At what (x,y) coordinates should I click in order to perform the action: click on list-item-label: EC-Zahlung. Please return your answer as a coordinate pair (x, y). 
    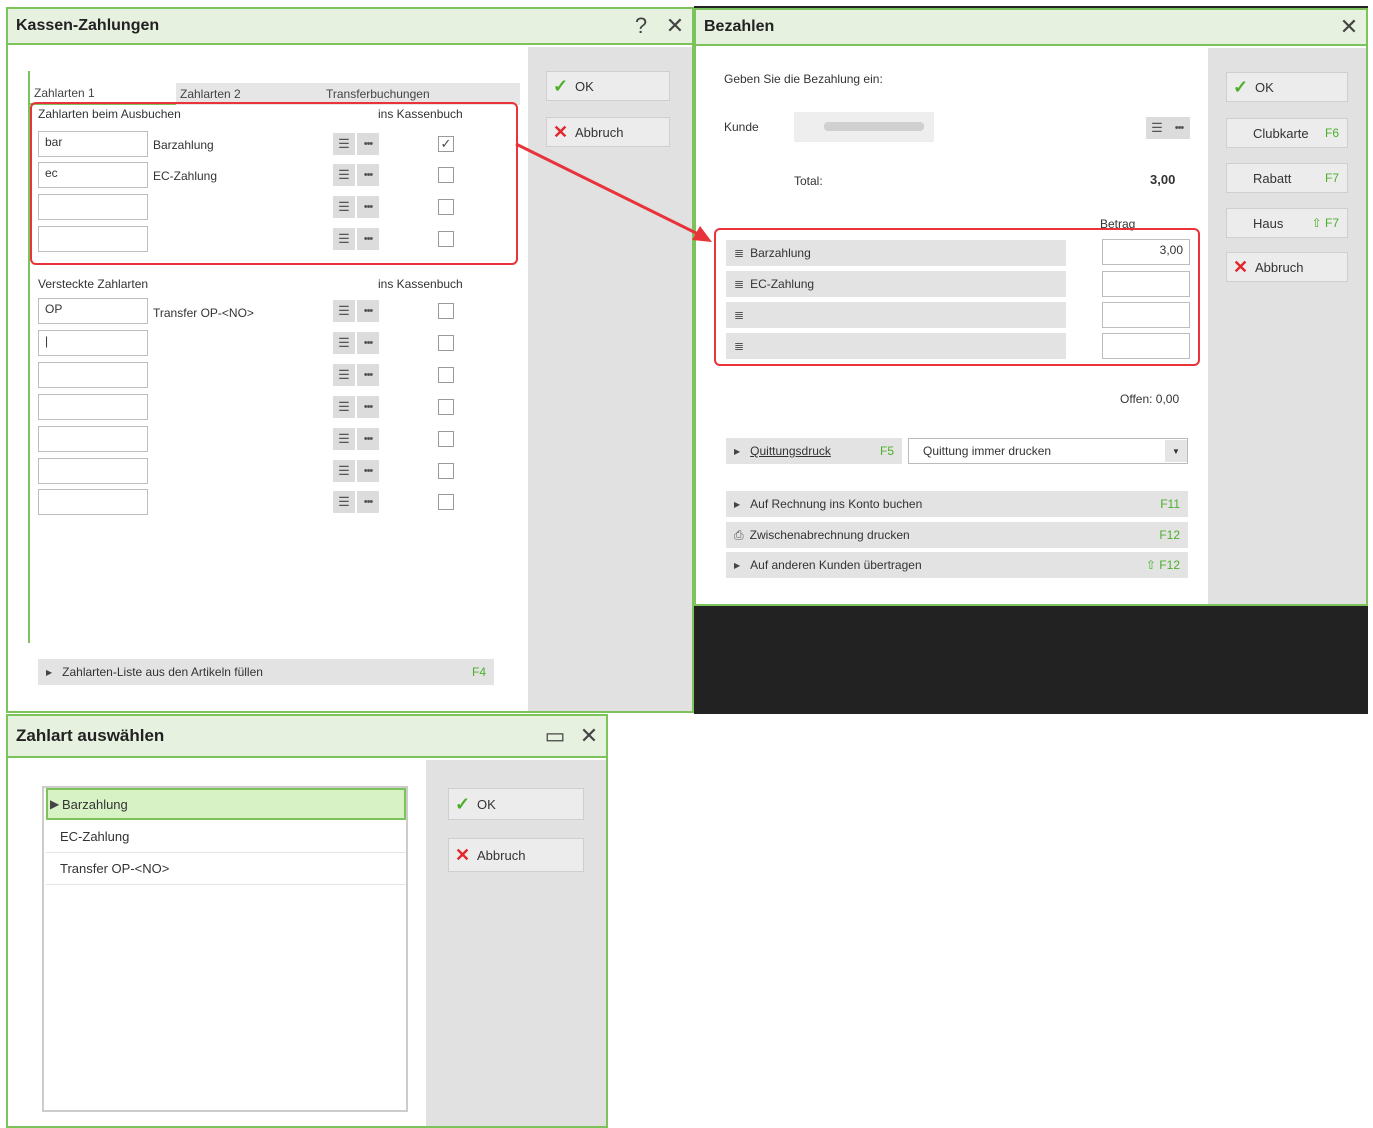
    Looking at the image, I should click on (95, 836).